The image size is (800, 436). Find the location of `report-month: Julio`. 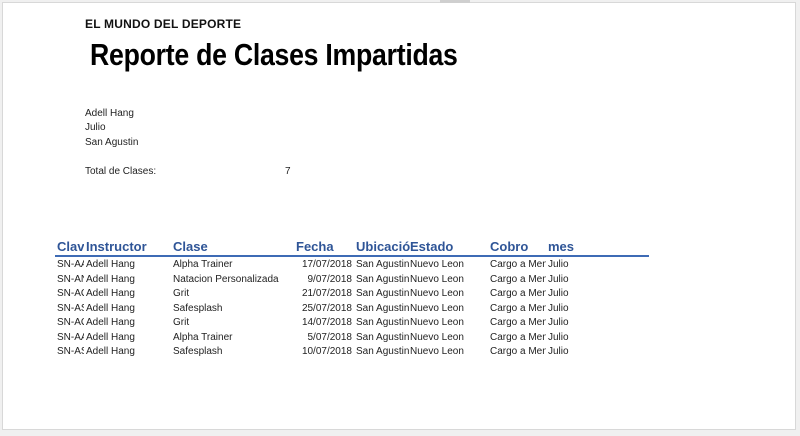

report-month: Julio is located at coordinates (95, 127).